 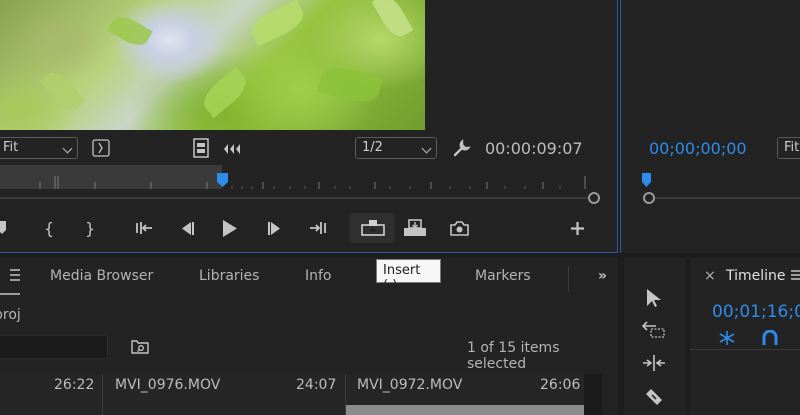 I want to click on timeline-title: Timeline, so click(x=756, y=276).